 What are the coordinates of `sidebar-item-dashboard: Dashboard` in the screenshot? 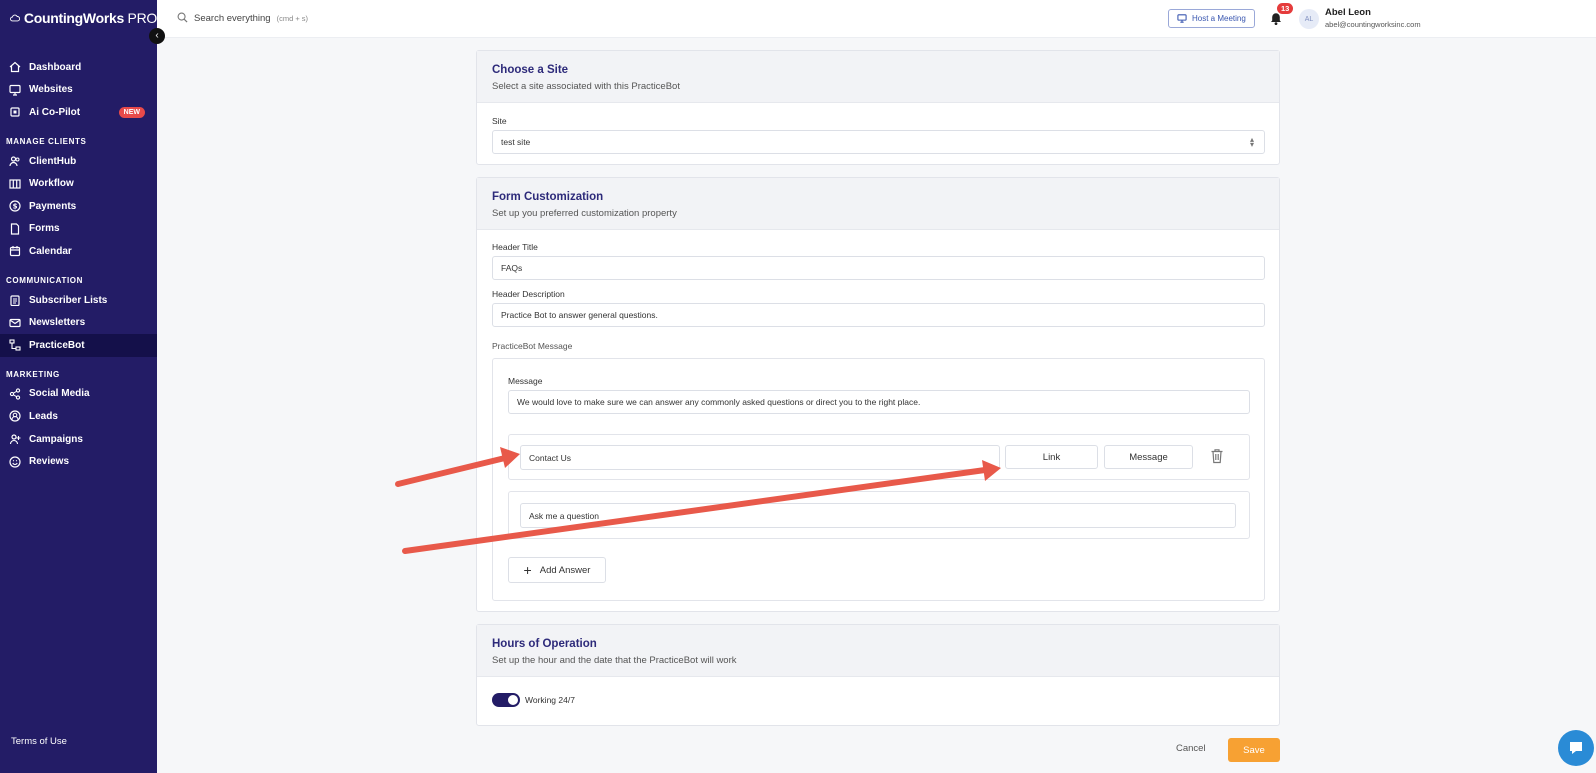 It's located at (78, 67).